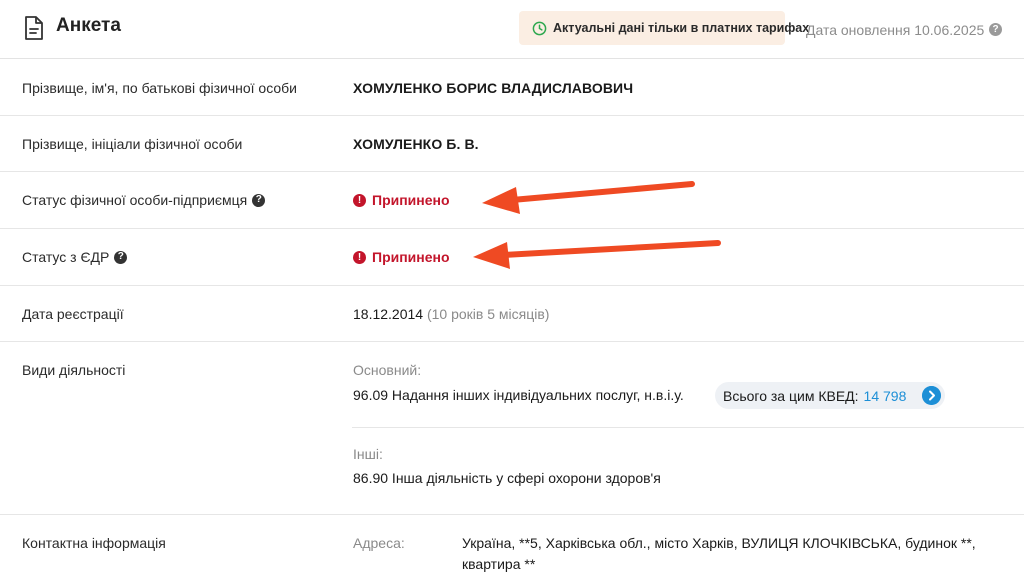 This screenshot has height=586, width=1024. I want to click on update-date-text: Дата оновлення 10.06.2025, so click(895, 30).